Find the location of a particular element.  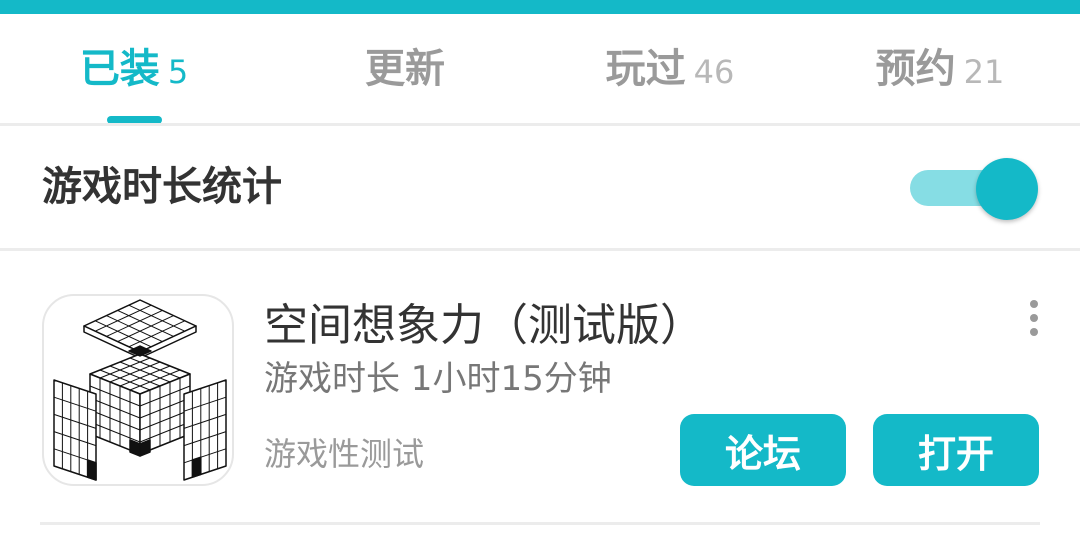

tab-installed: 已装 5 is located at coordinates (134, 69).